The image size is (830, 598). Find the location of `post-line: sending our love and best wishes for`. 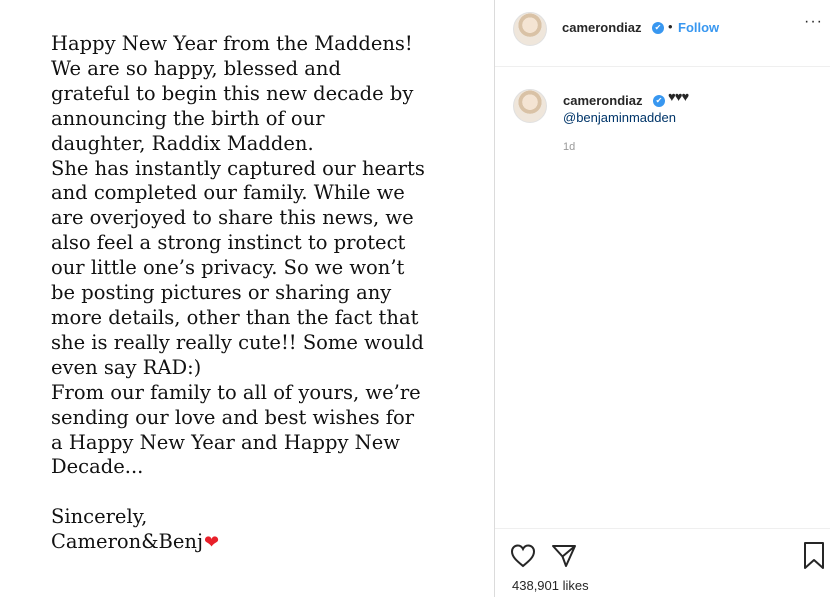

post-line: sending our love and best wishes for is located at coordinates (233, 417).